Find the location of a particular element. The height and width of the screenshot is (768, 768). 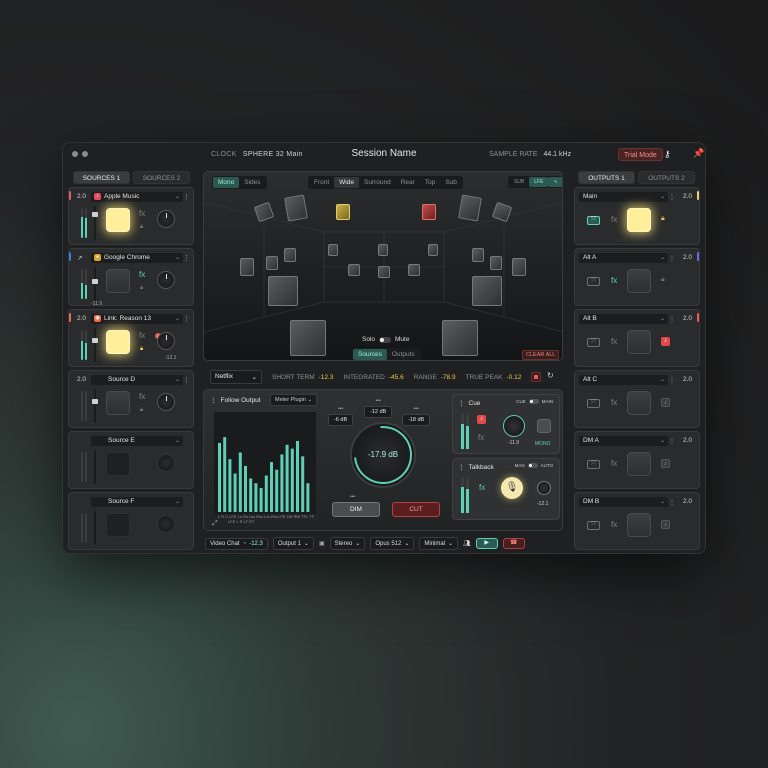

key-icon: ⚷ is located at coordinates (669, 154).